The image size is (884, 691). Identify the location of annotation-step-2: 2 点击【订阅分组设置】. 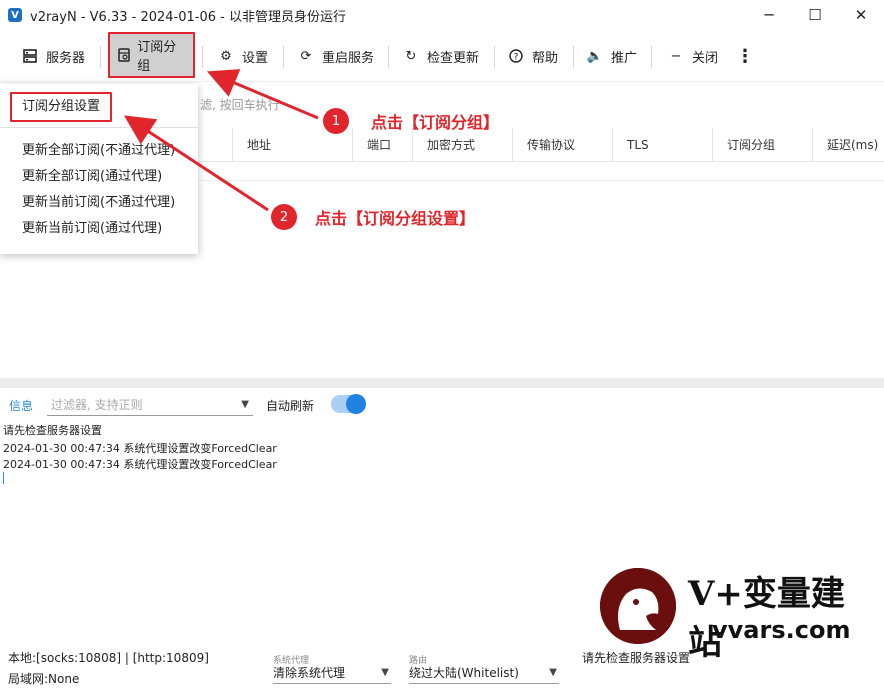
(373, 217).